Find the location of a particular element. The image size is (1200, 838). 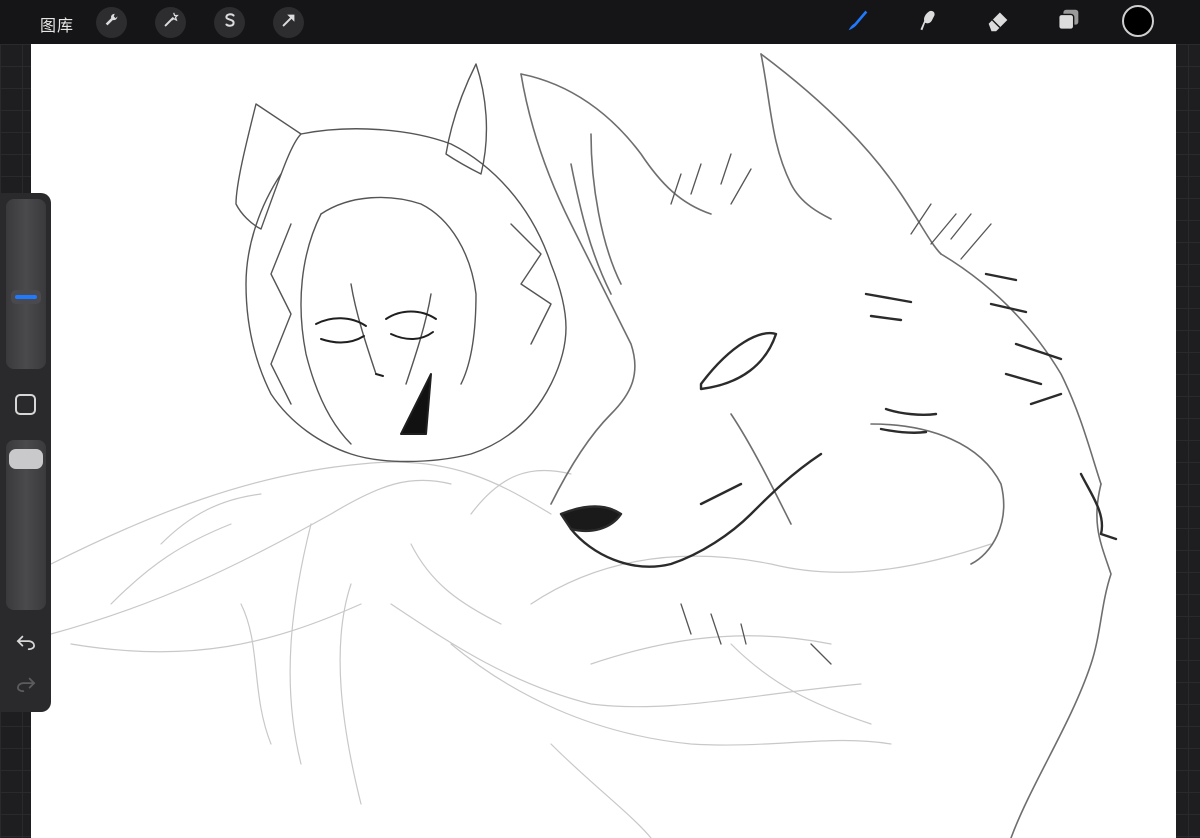

opacity-slider is located at coordinates (26, 525).